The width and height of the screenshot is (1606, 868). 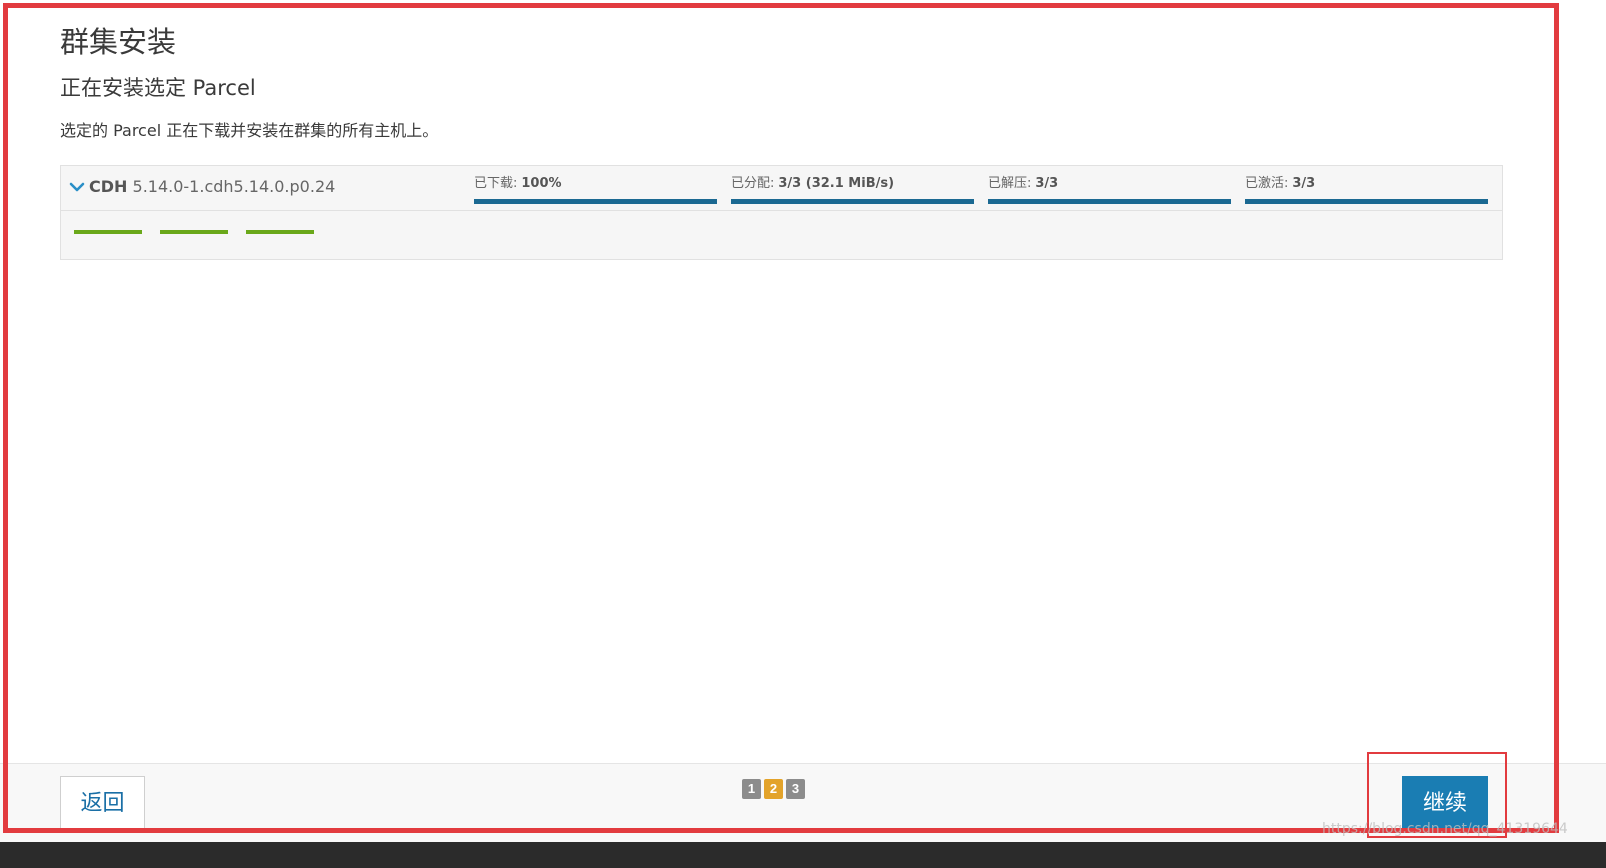 I want to click on stage-distributed: 已分配: 3/3 (32.1 MiB/s), so click(x=852, y=189).